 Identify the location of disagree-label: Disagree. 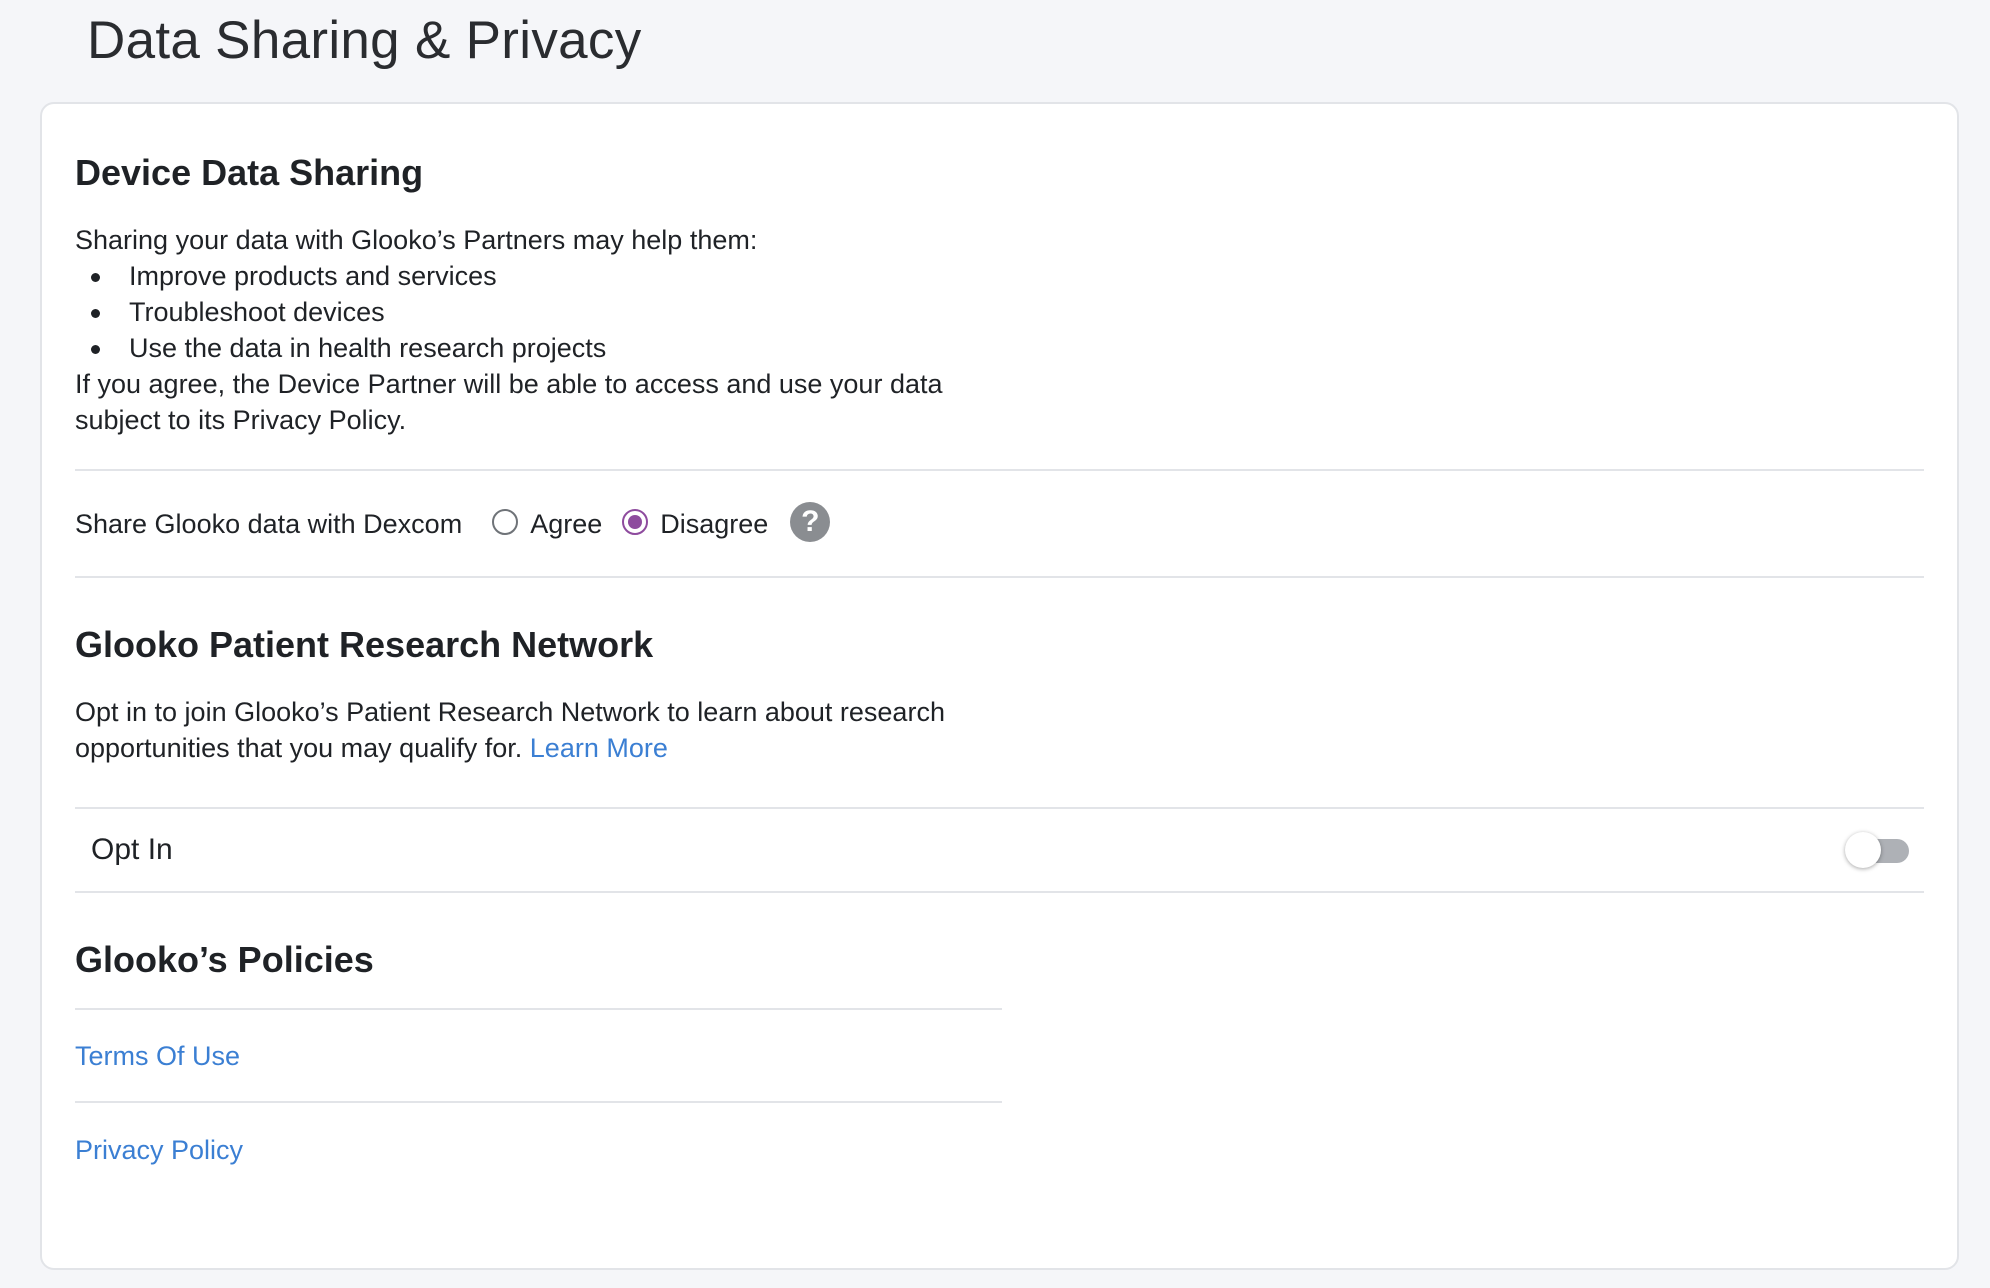
(714, 523).